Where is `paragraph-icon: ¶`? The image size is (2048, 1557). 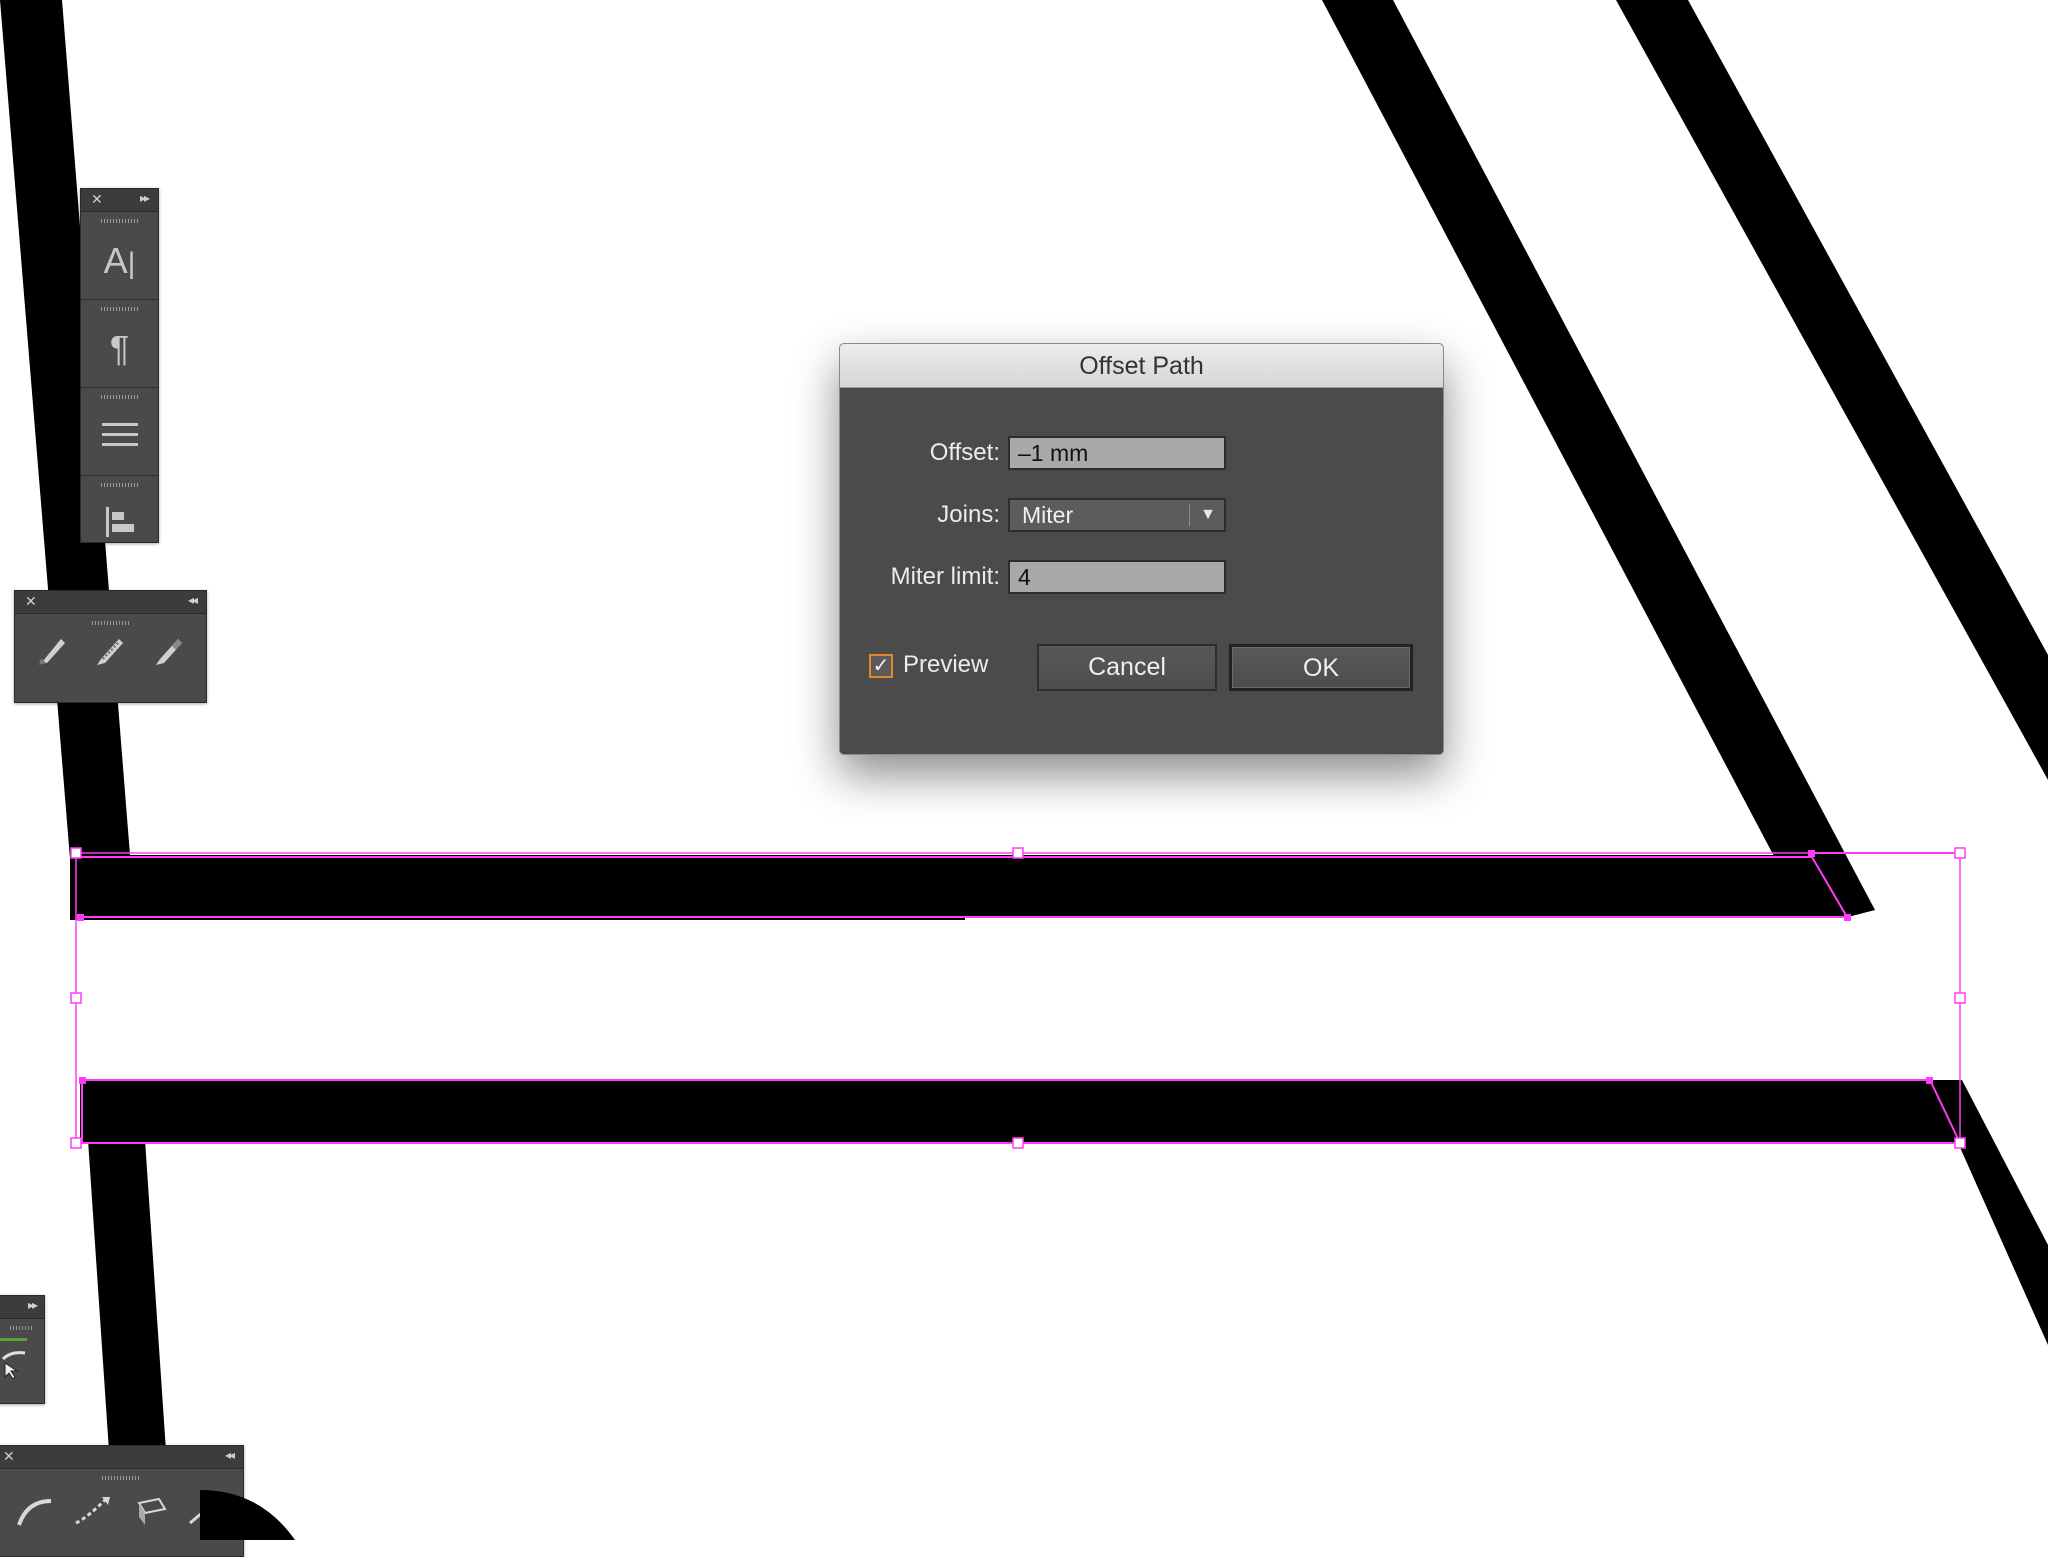
paragraph-icon: ¶ is located at coordinates (119, 349).